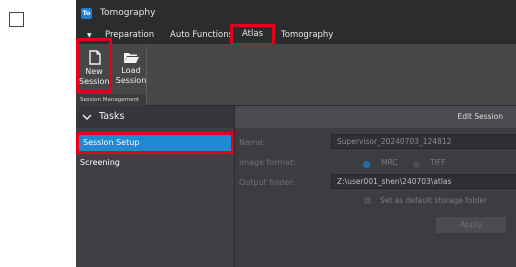  I want to click on output-folder-field: Z:\user001_shen\240703\atlas, so click(423, 181).